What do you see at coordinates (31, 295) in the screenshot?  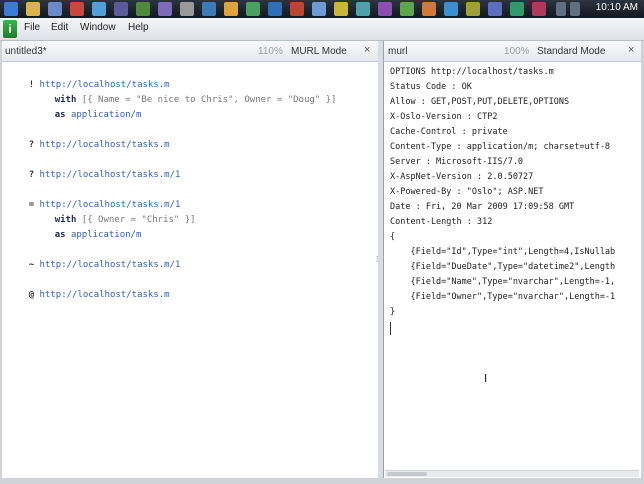 I see `operator-symbol: @` at bounding box center [31, 295].